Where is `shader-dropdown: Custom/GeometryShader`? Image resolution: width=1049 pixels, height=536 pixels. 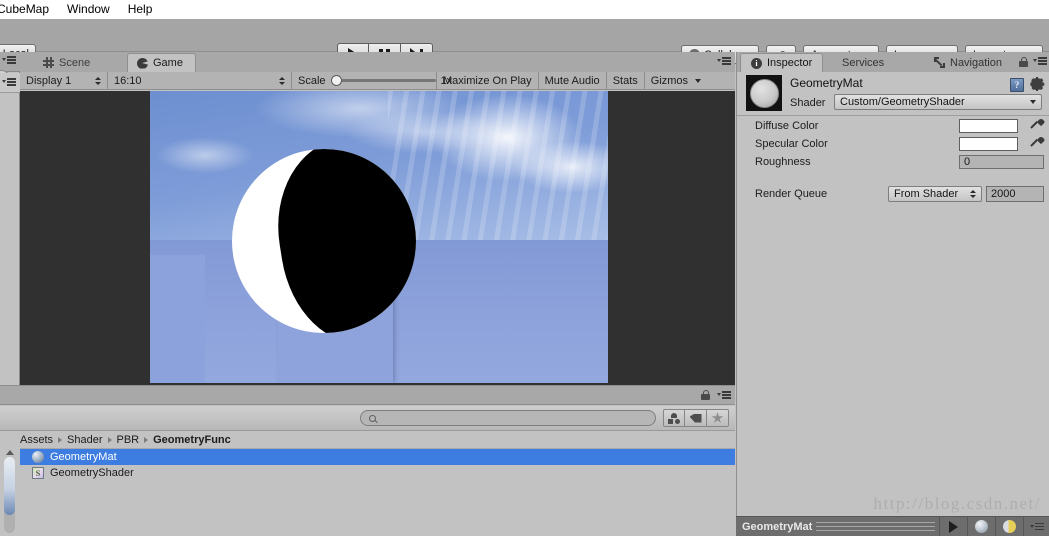 shader-dropdown: Custom/GeometryShader is located at coordinates (938, 102).